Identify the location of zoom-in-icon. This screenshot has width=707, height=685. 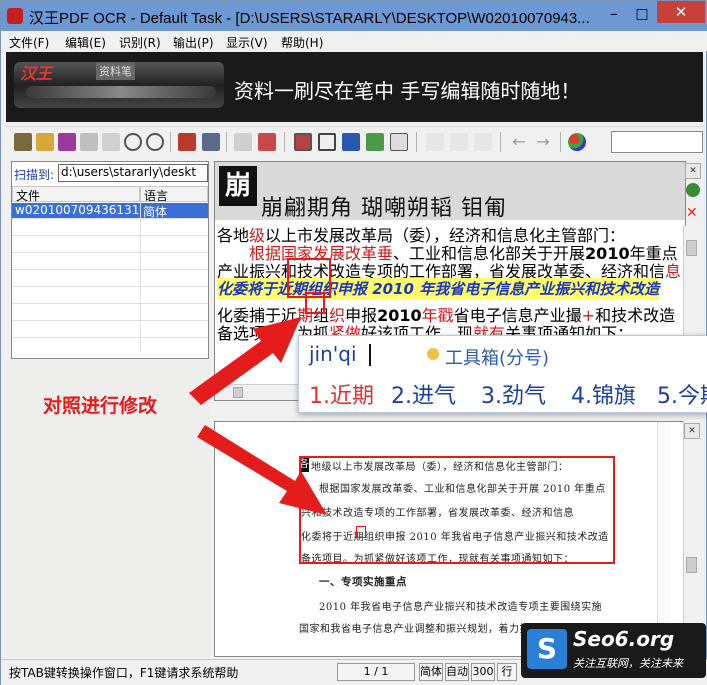
(133, 142).